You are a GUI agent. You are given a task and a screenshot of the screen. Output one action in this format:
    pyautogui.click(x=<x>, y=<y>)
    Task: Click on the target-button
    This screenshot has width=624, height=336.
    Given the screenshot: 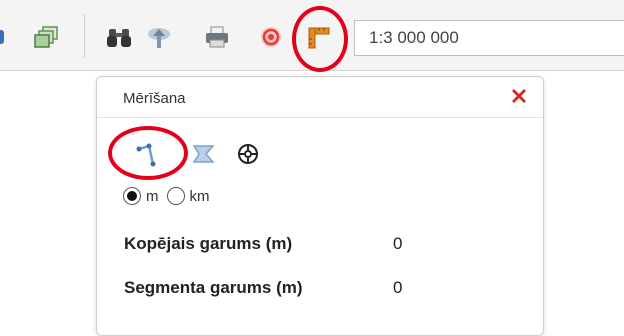 What is the action you would take?
    pyautogui.click(x=271, y=37)
    